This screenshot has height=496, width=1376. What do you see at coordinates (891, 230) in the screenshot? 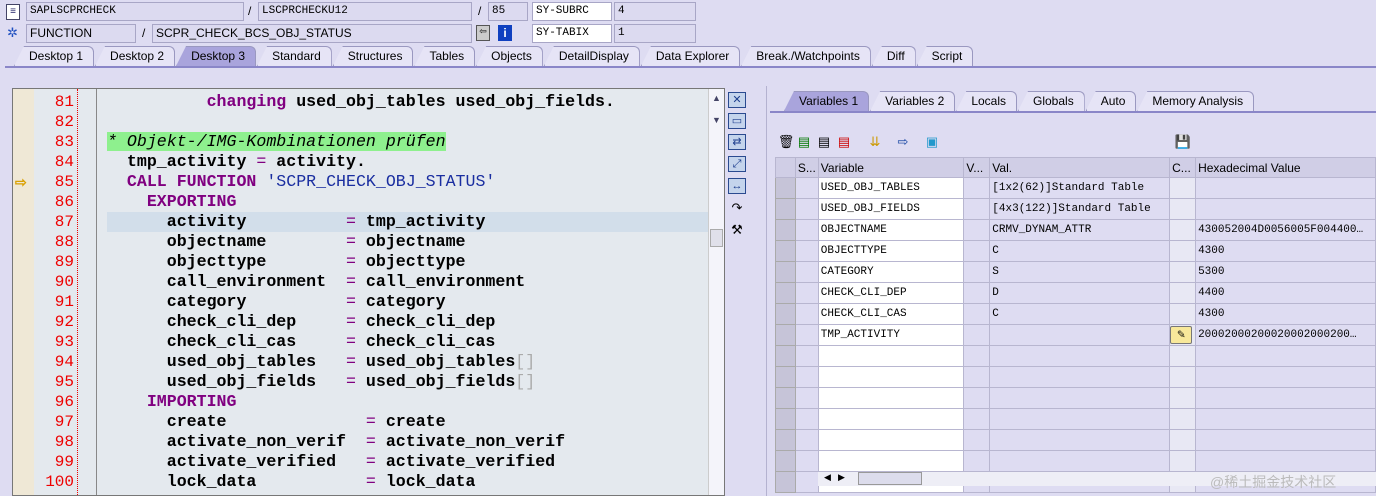
I see `variable-cell: OBJECTNAME` at bounding box center [891, 230].